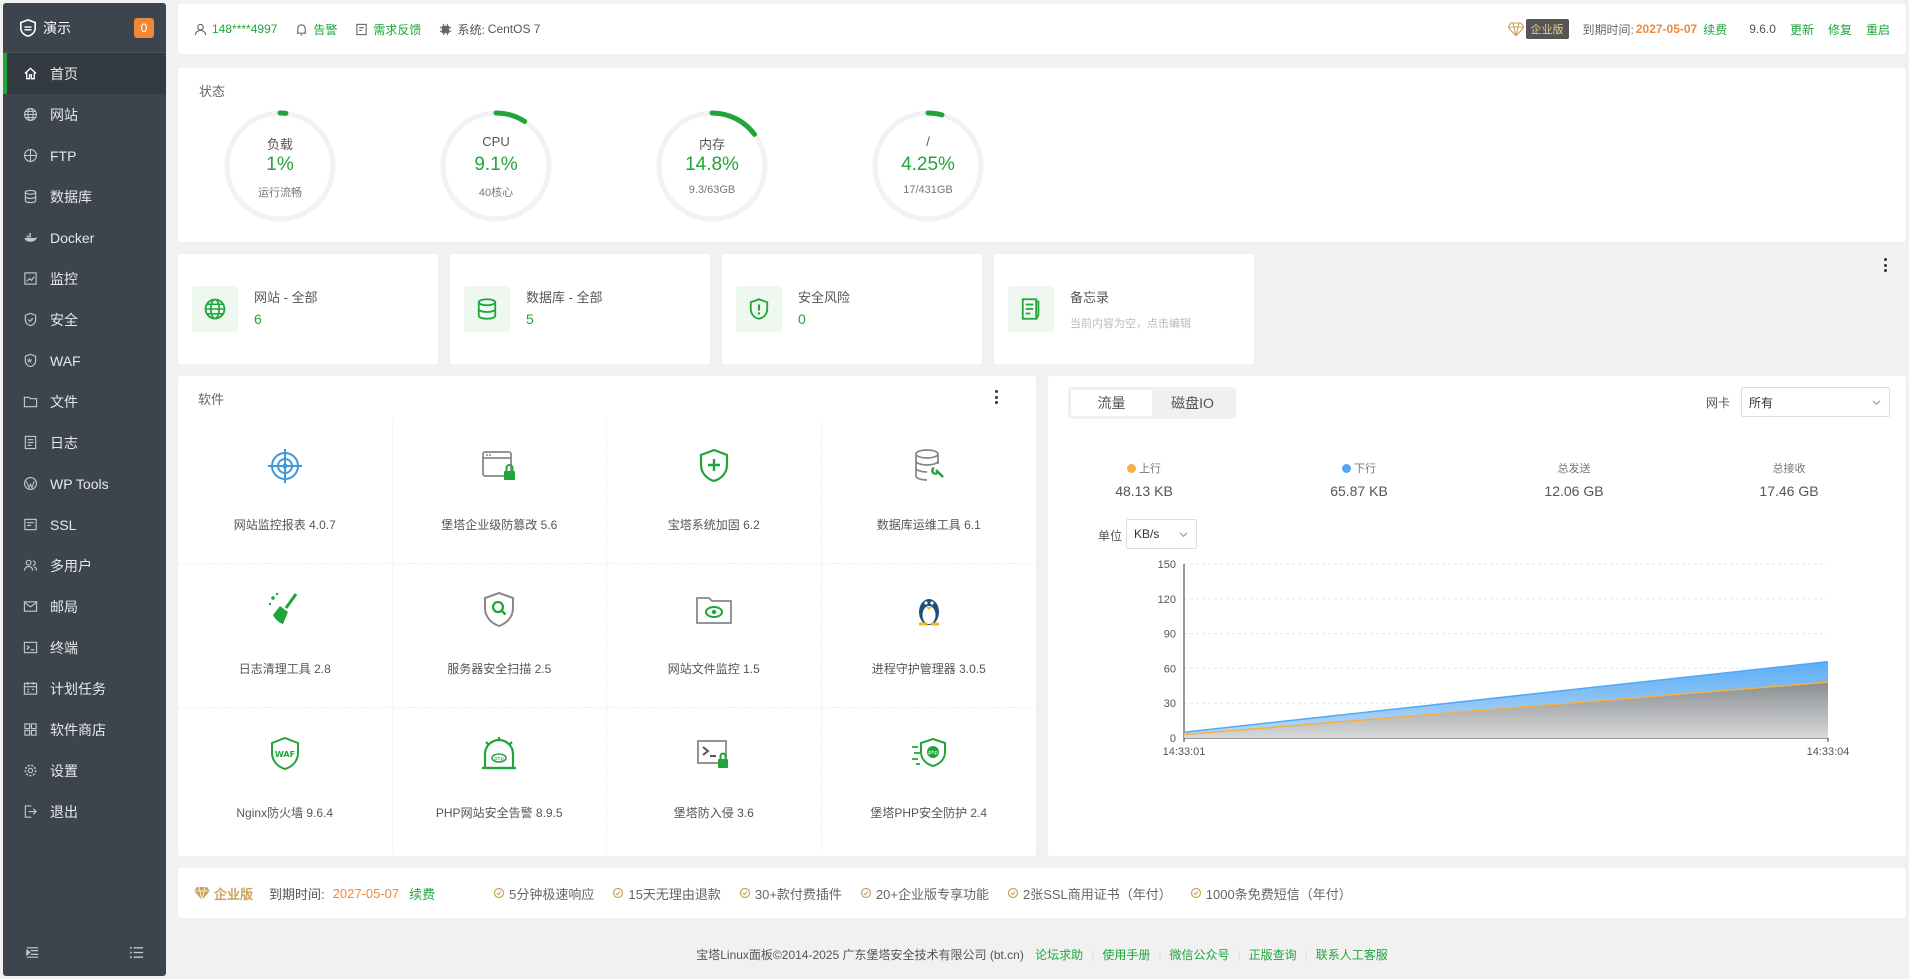 The image size is (1909, 979). I want to click on footer-link-0: 论坛求助, so click(1059, 955).